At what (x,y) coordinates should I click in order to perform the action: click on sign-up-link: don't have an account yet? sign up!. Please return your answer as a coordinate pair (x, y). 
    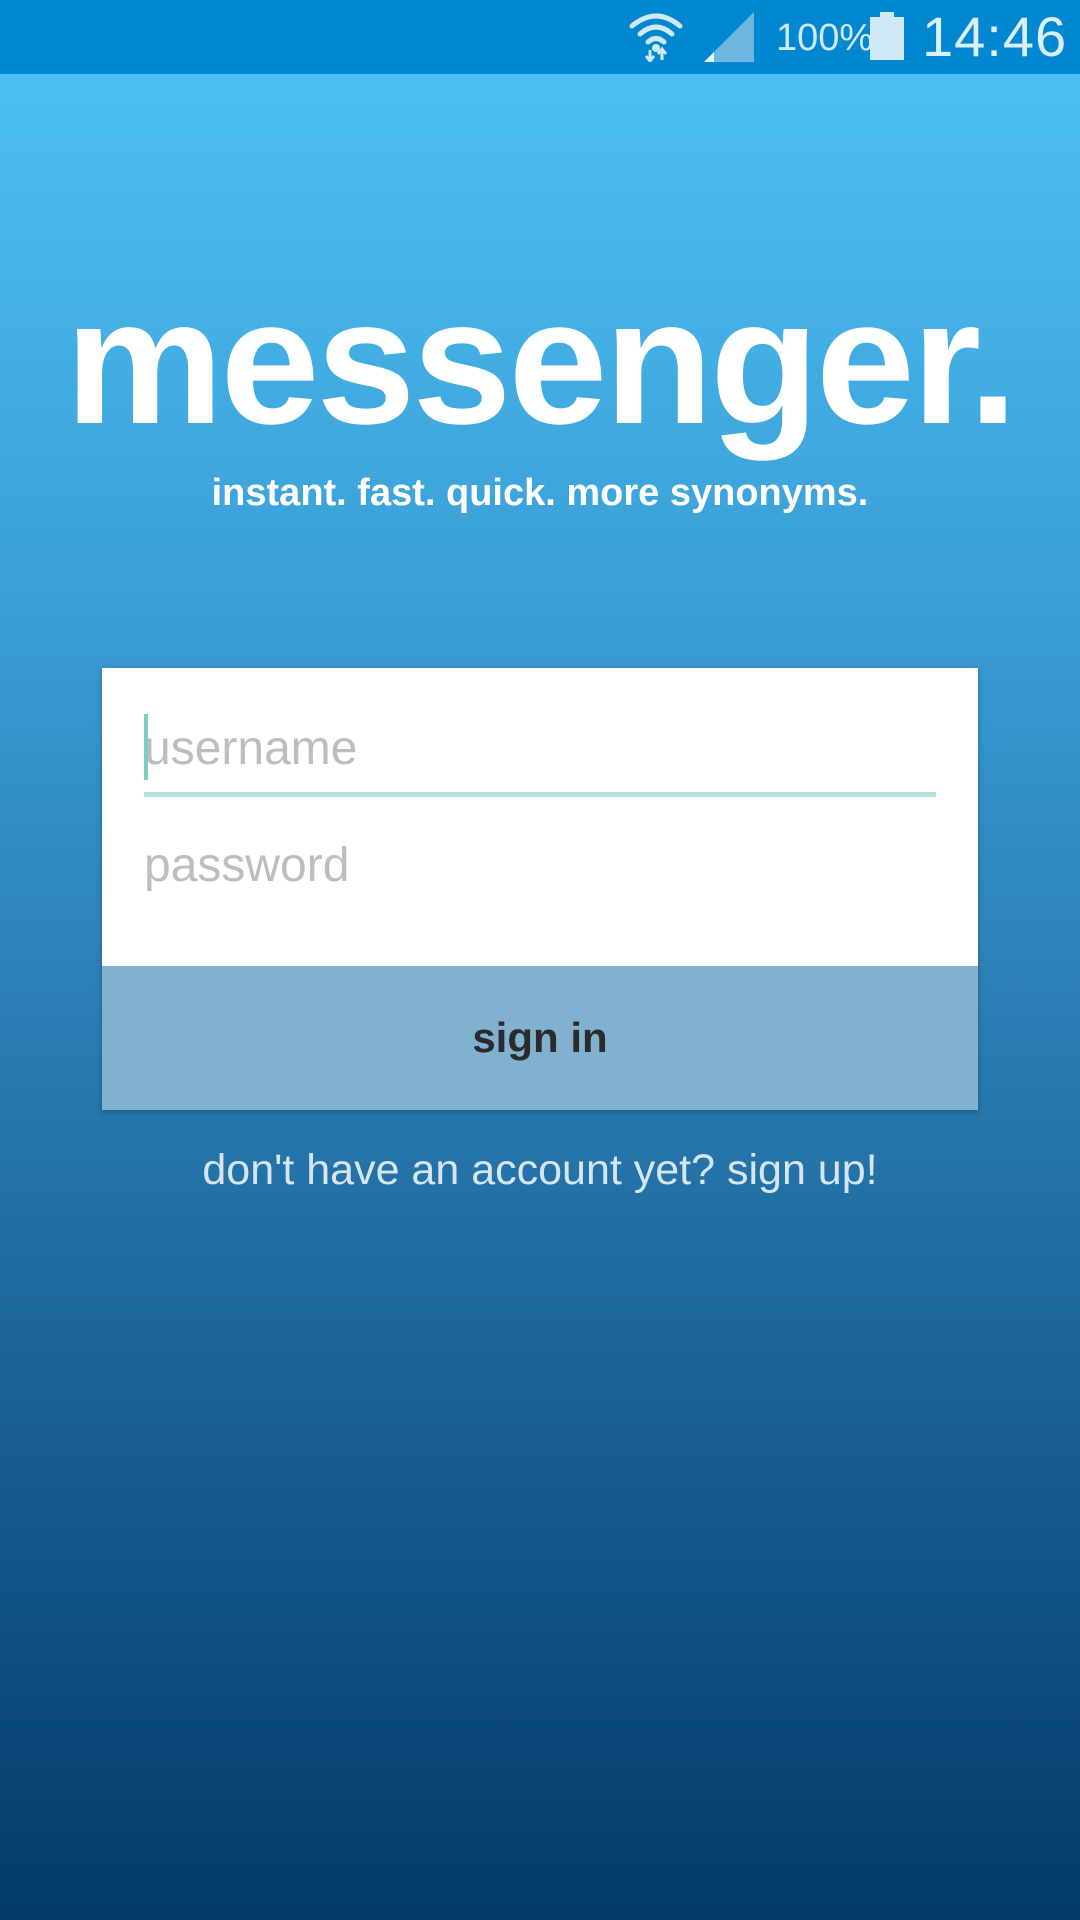
    Looking at the image, I should click on (540, 1170).